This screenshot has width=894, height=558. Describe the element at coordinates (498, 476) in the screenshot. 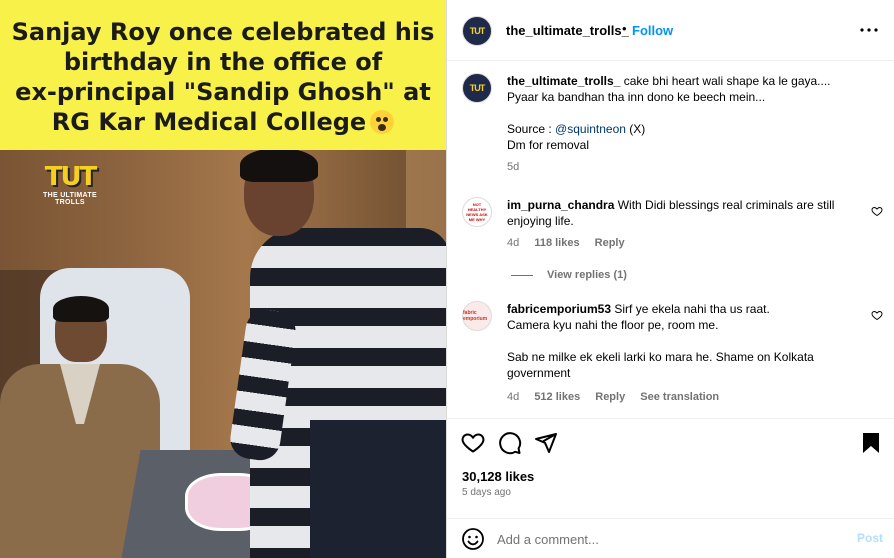

I see `likes-count: 30,128 likes` at that location.